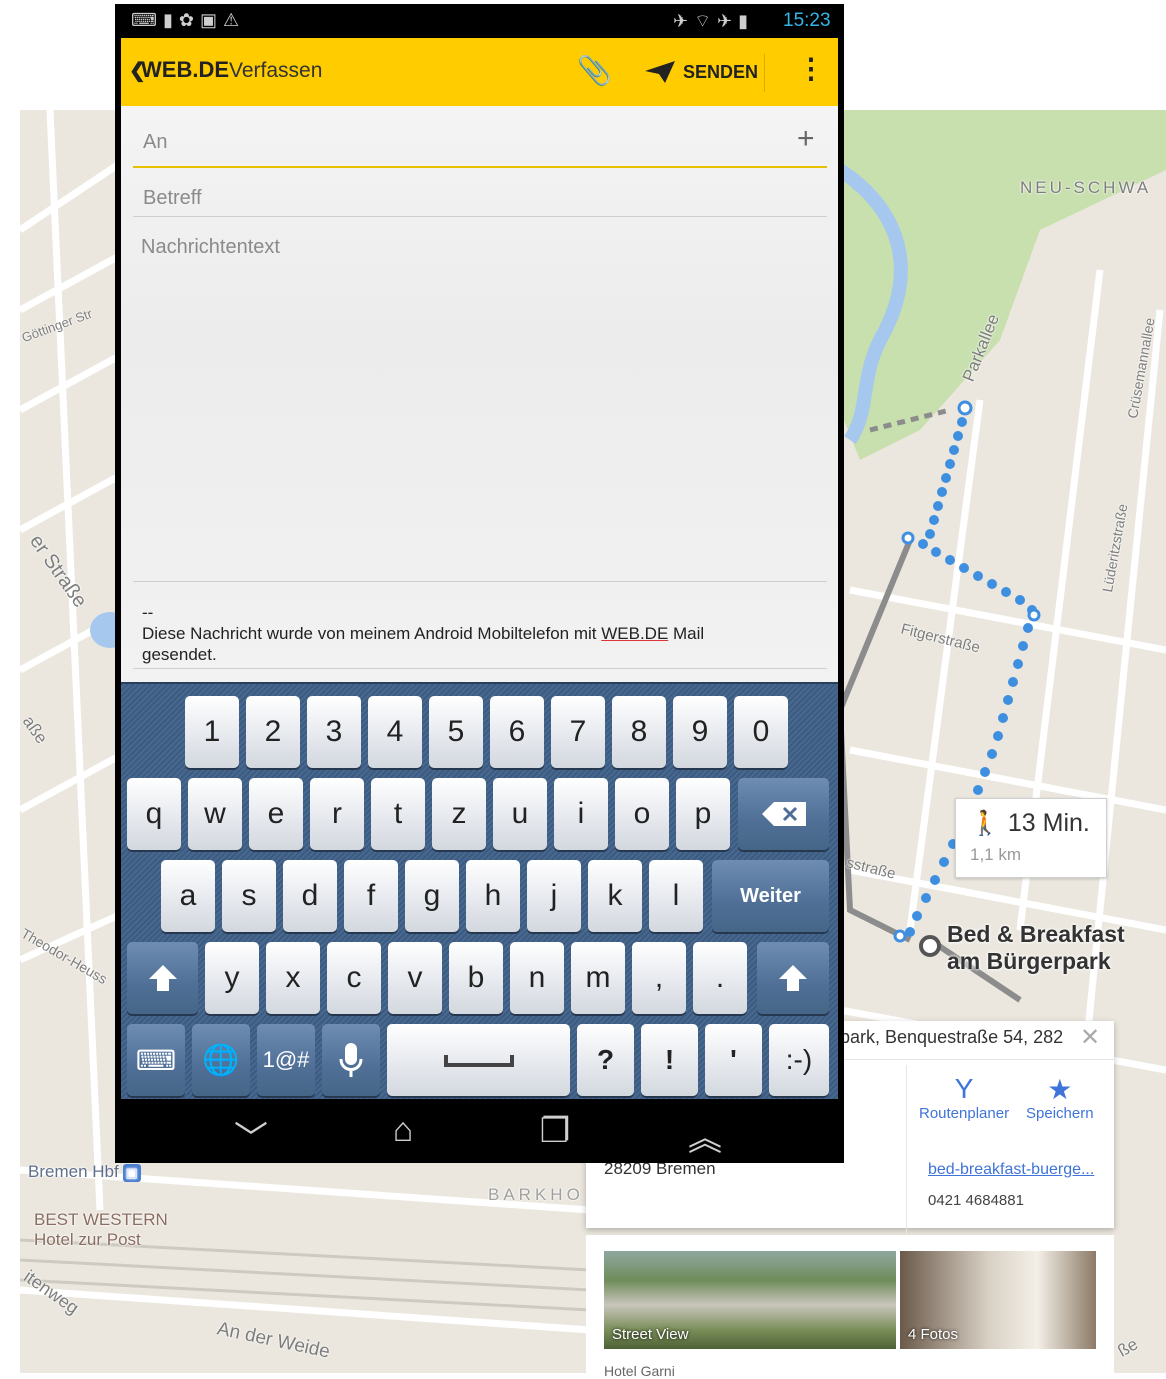 This screenshot has height=1379, width=1166. What do you see at coordinates (398, 814) in the screenshot?
I see `key-t: t` at bounding box center [398, 814].